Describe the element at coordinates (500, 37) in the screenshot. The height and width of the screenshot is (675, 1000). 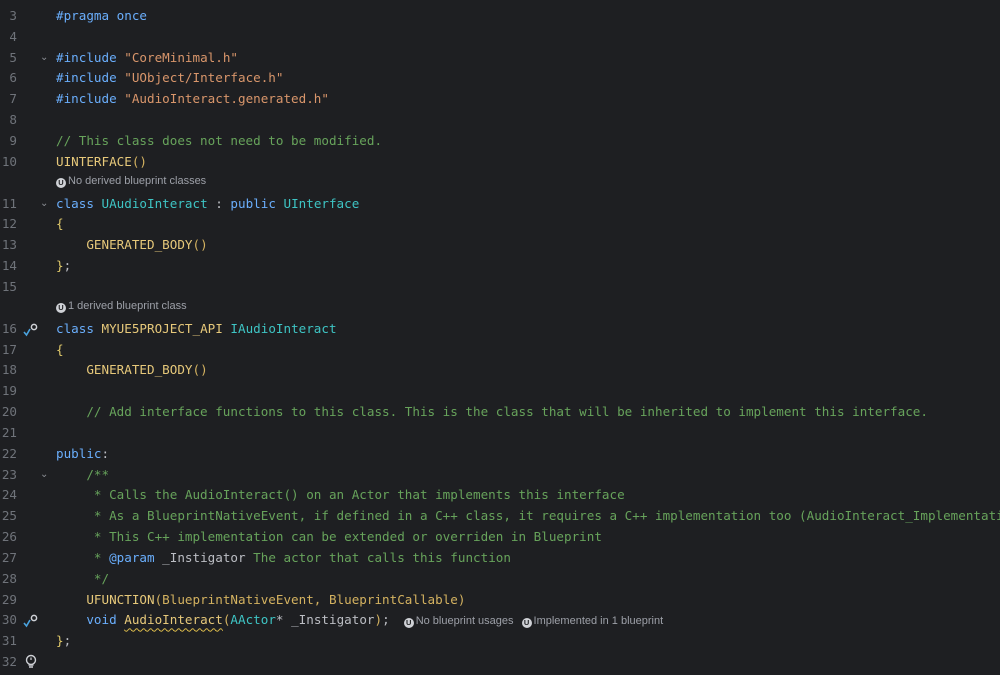
I see `code-line: 4` at that location.